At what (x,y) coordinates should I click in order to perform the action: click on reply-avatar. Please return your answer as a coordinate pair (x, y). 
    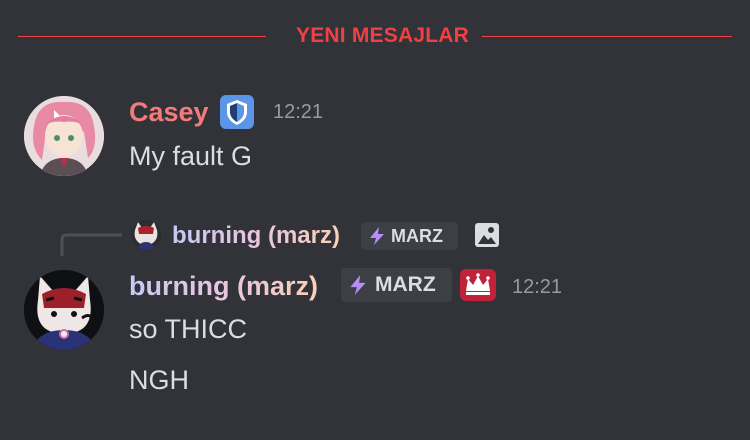
    Looking at the image, I should click on (146, 235).